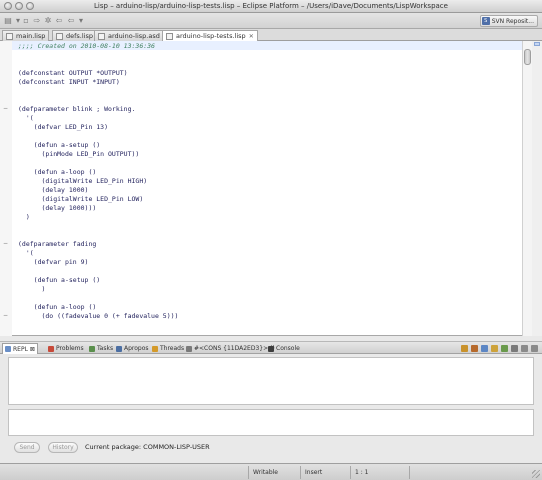 This screenshot has width=542, height=480. Describe the element at coordinates (76, 109) in the screenshot. I see `code-line: (defparameter blink ; Working.` at that location.